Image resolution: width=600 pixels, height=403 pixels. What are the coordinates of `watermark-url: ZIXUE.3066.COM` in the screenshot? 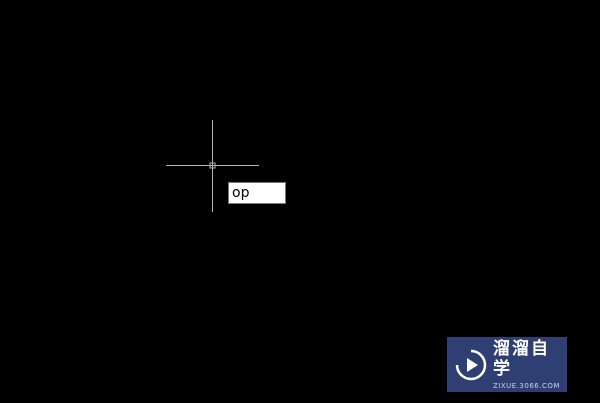 It's located at (526, 385).